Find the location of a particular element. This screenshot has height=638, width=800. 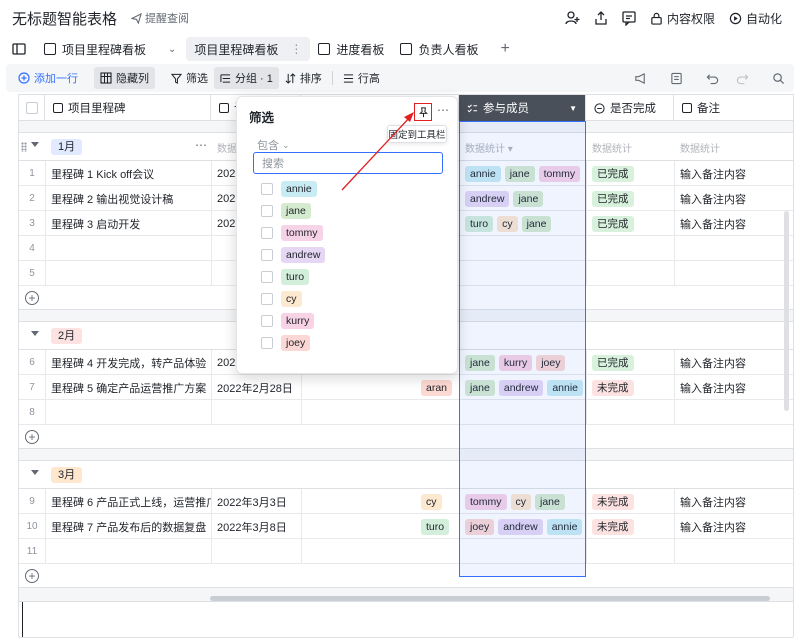

permission-button: 内容权限 is located at coordinates (682, 18).